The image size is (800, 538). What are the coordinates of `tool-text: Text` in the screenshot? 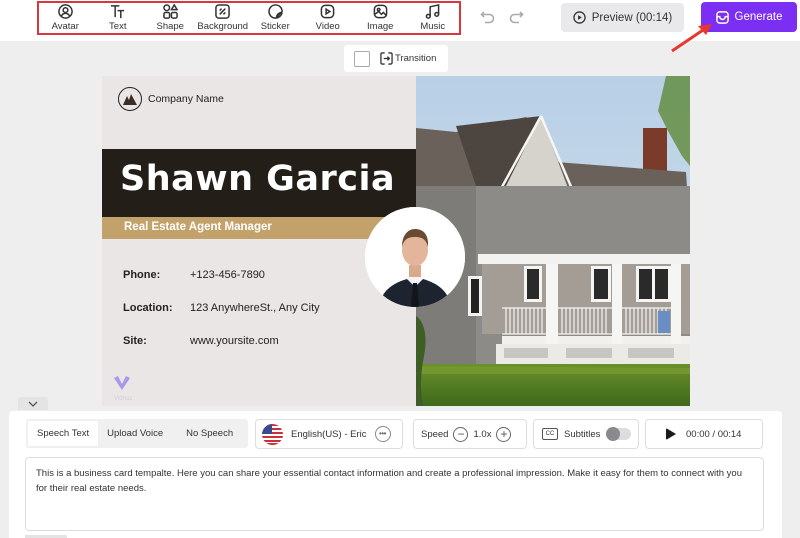 It's located at (118, 18).